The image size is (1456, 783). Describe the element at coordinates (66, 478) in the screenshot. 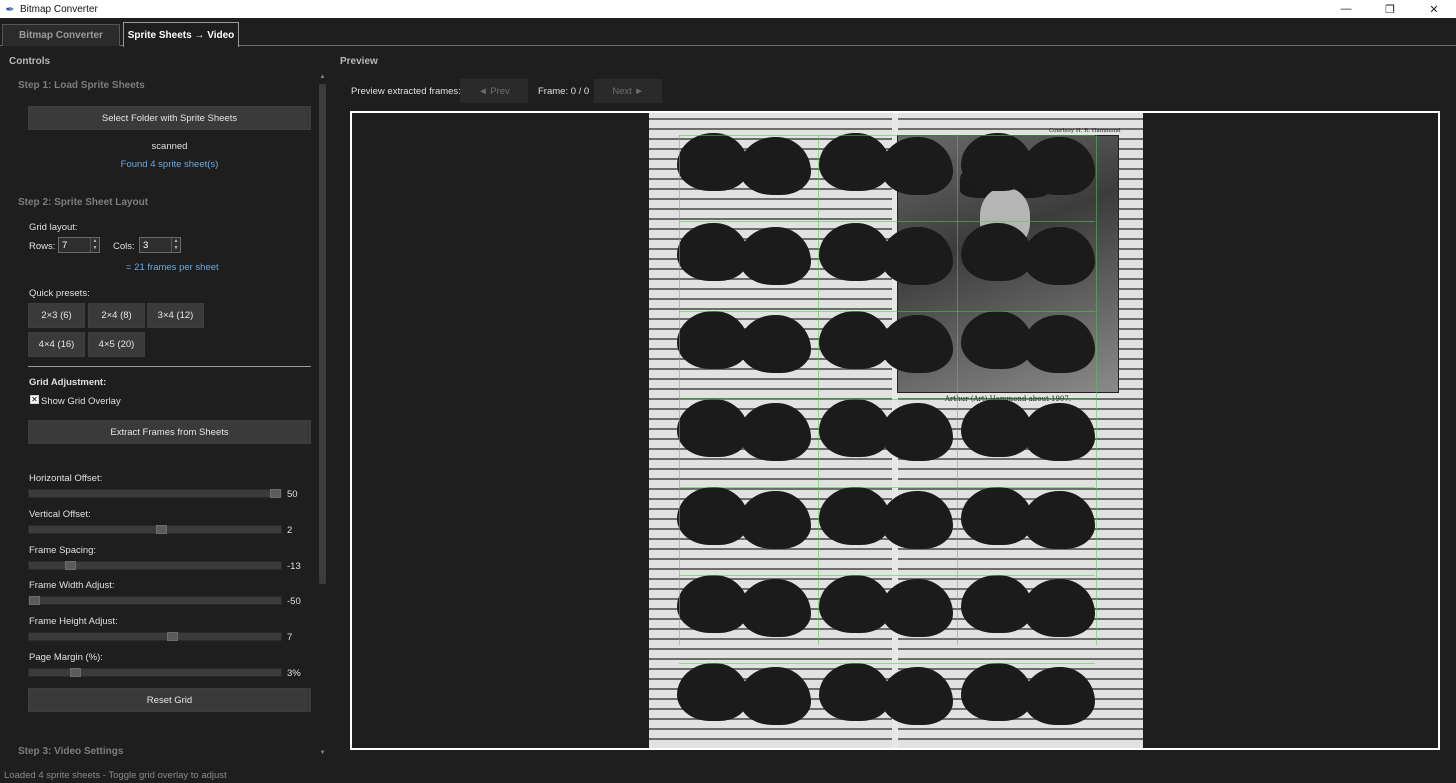

I see `horizontal-offset-label: Horizontal Offset:` at that location.